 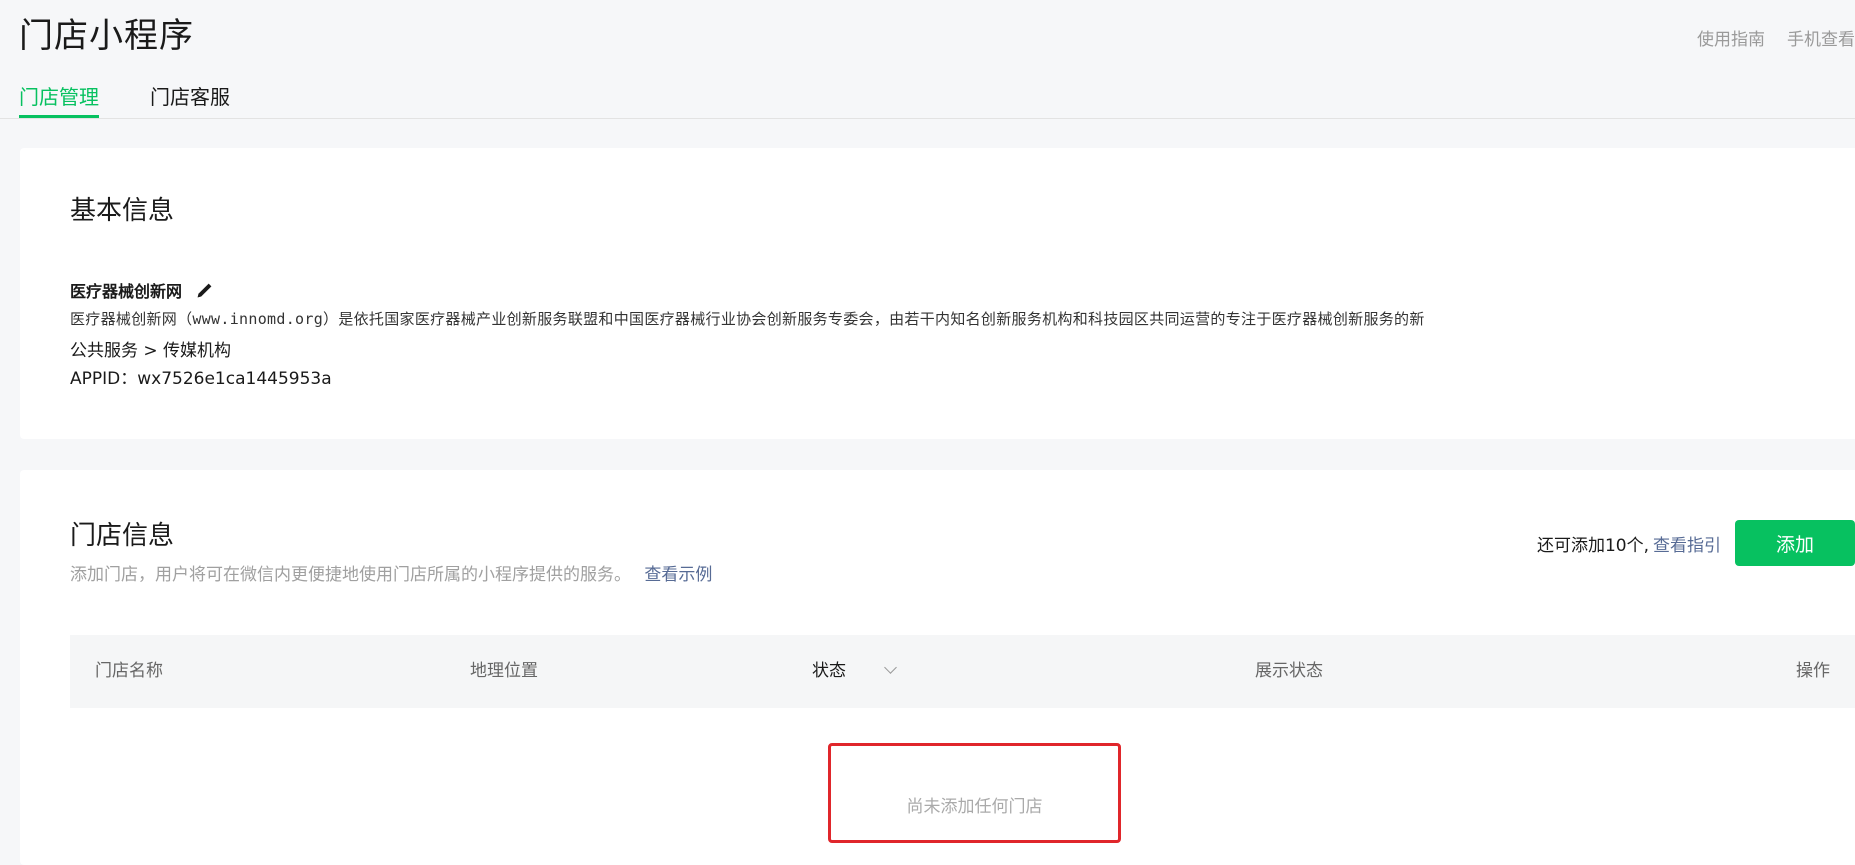 What do you see at coordinates (122, 211) in the screenshot?
I see `basic-info-title: 基本信息` at bounding box center [122, 211].